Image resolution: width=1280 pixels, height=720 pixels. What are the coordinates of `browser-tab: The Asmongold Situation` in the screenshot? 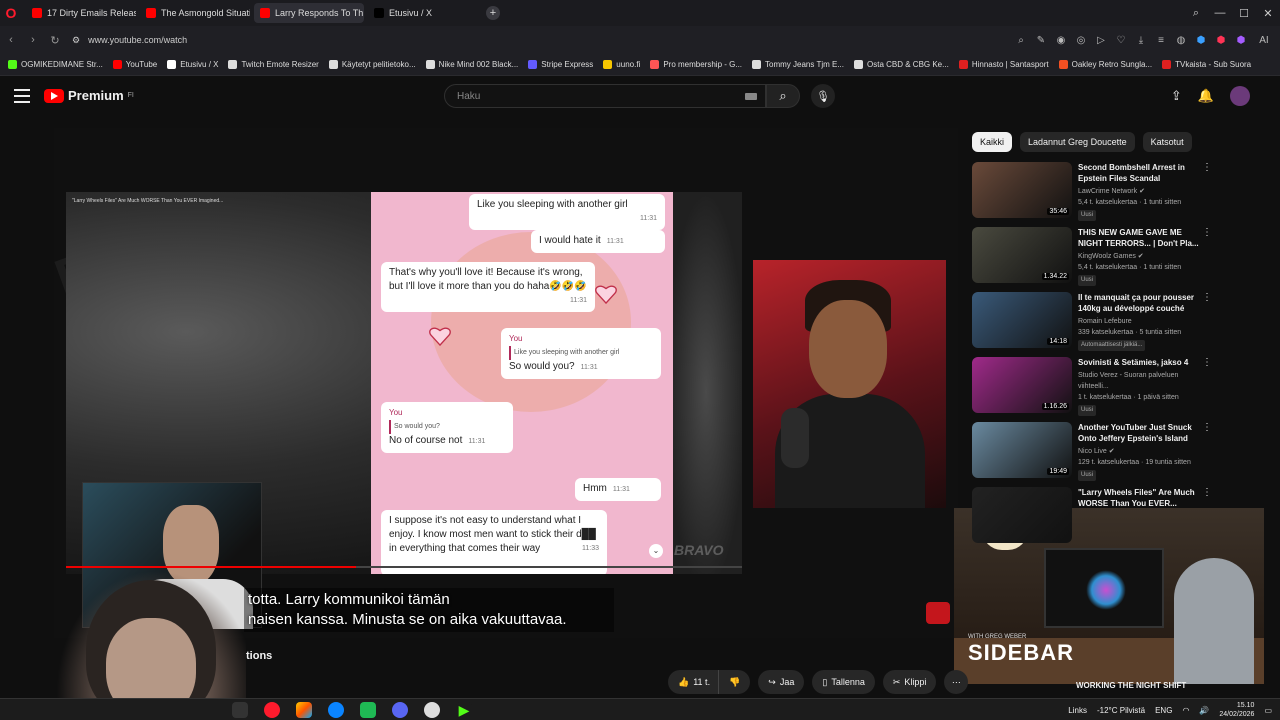 It's located at (195, 13).